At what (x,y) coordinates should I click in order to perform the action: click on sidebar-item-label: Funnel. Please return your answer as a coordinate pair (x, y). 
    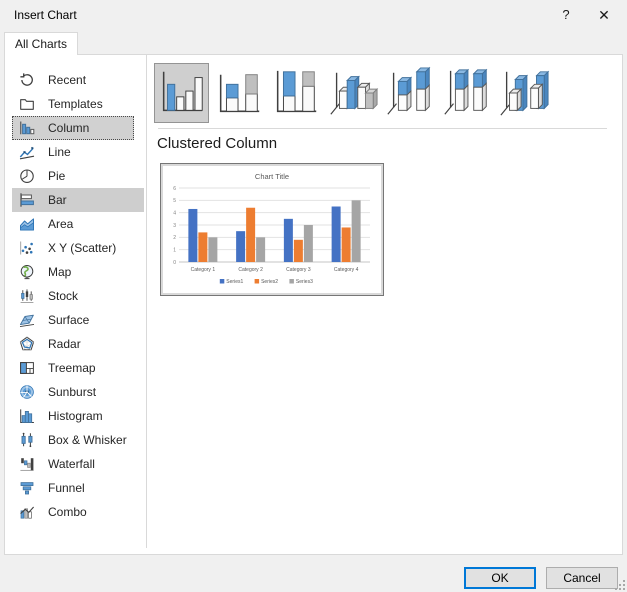
    Looking at the image, I should click on (66, 488).